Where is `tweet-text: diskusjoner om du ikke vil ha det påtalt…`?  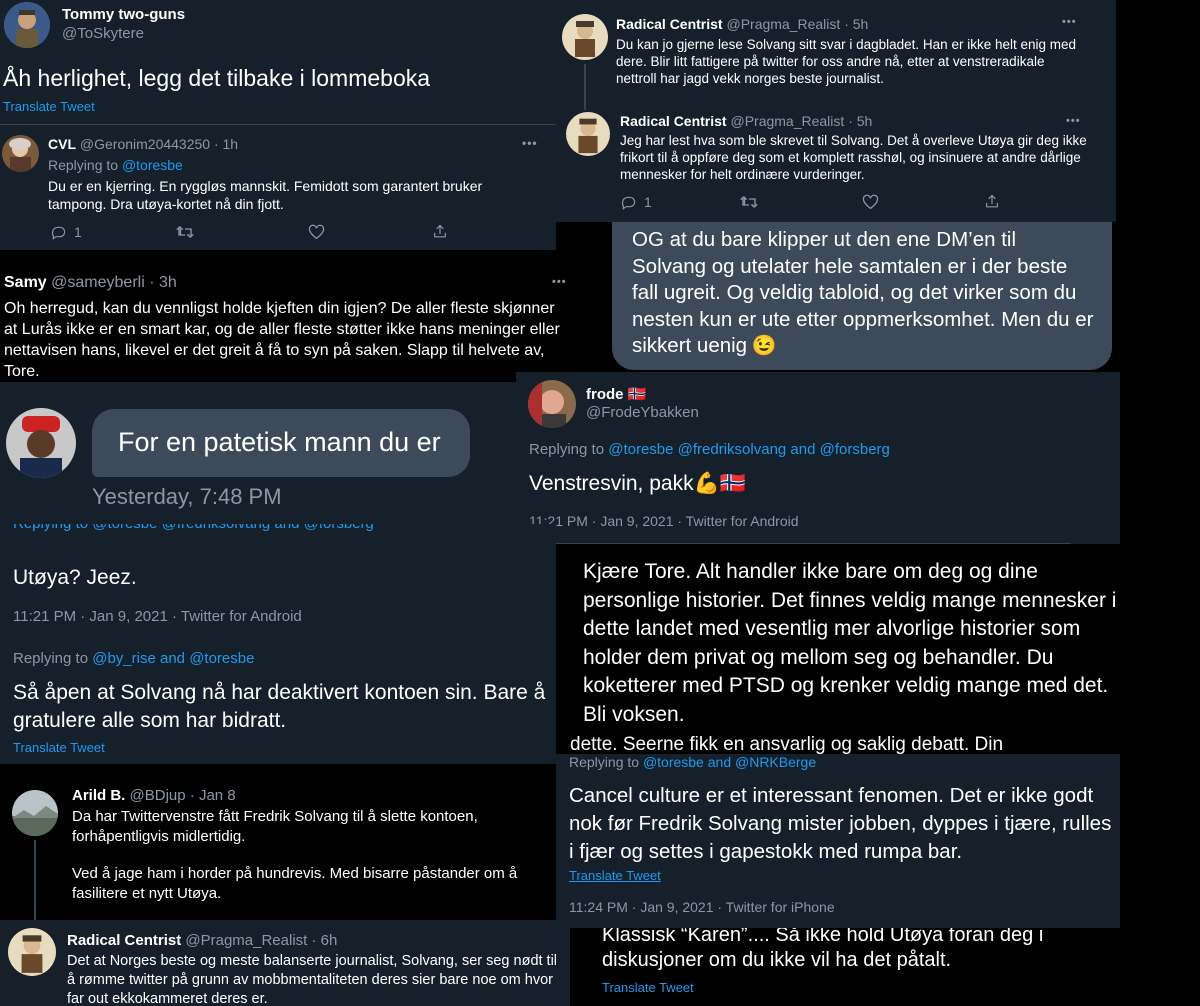 tweet-text: diskusjoner om du ikke vil ha det påtalt… is located at coordinates (777, 960).